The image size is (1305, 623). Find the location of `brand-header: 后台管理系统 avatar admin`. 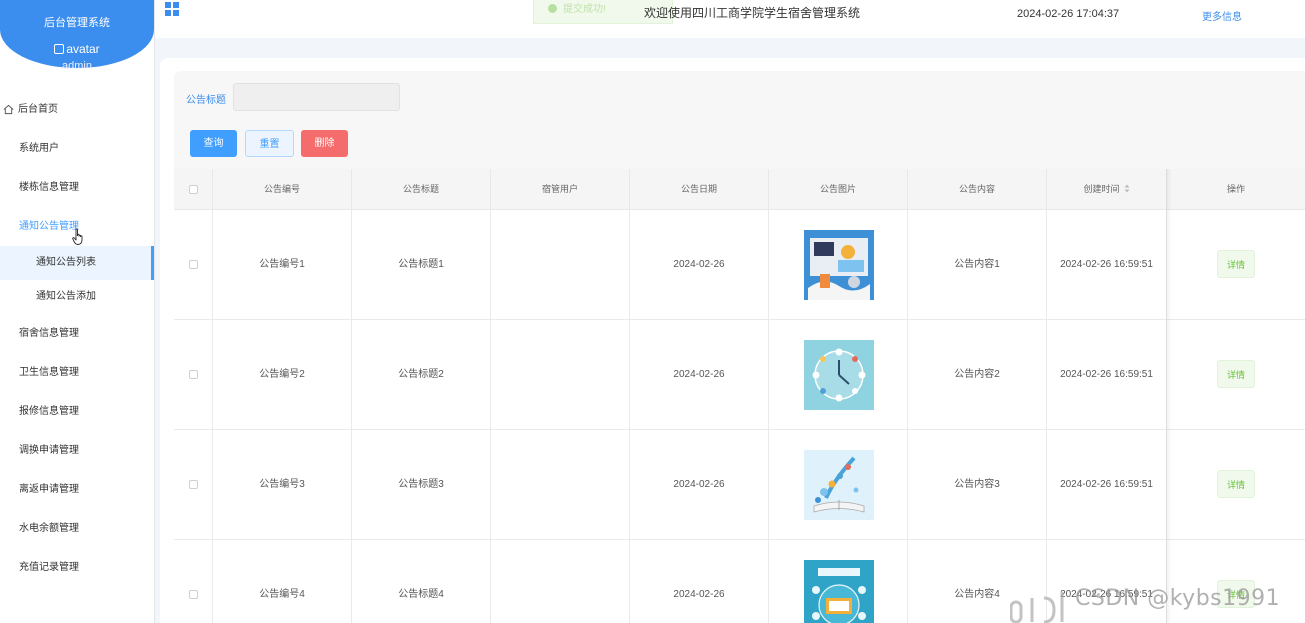

brand-header: 后台管理系统 avatar admin is located at coordinates (77, 36).